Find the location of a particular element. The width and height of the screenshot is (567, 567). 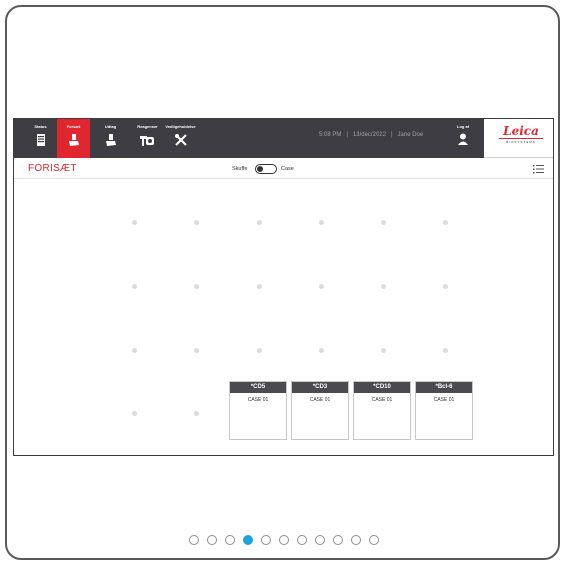

slide-marker: *CD3 is located at coordinates (320, 387).